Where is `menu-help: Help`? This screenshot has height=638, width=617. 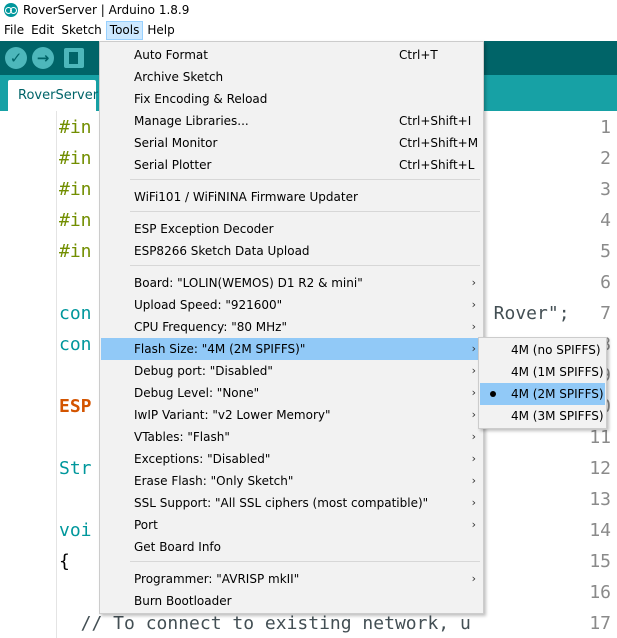 menu-help: Help is located at coordinates (160, 30).